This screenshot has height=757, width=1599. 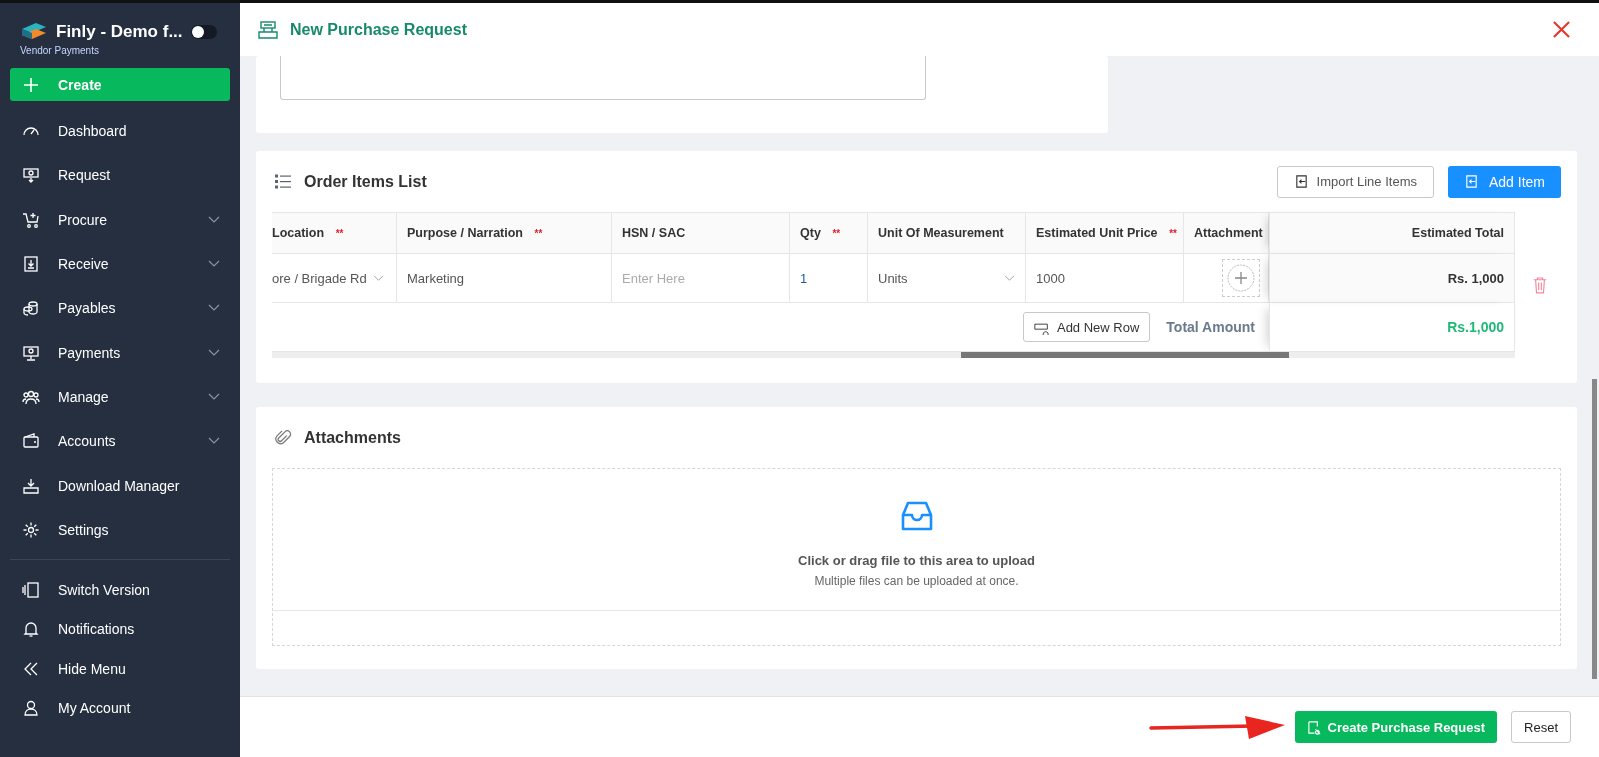 What do you see at coordinates (120, 589) in the screenshot?
I see `sidebar-item: Switch Version` at bounding box center [120, 589].